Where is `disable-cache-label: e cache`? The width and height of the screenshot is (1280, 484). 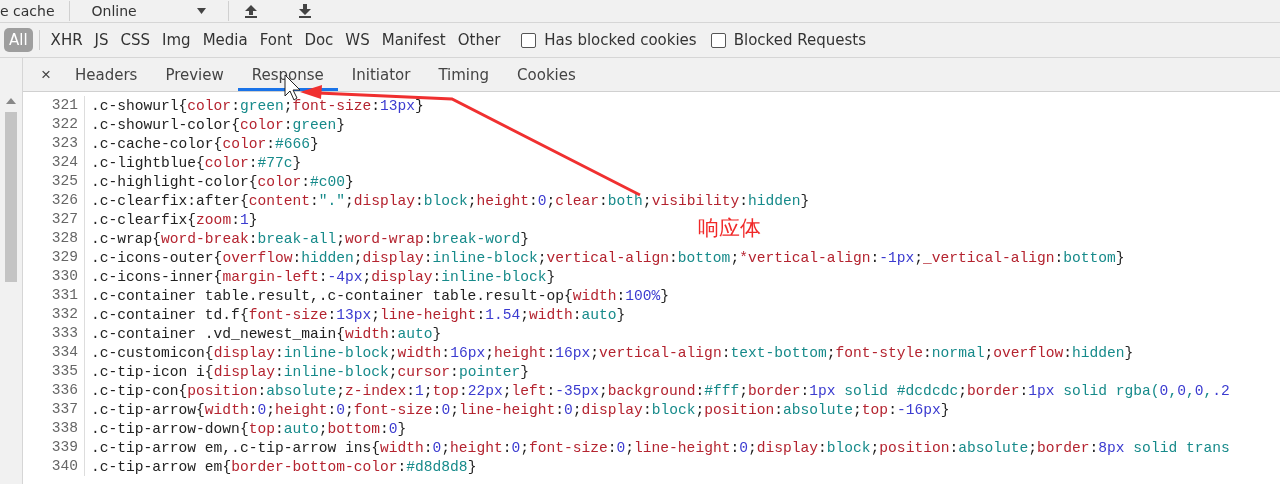 disable-cache-label: e cache is located at coordinates (27, 11).